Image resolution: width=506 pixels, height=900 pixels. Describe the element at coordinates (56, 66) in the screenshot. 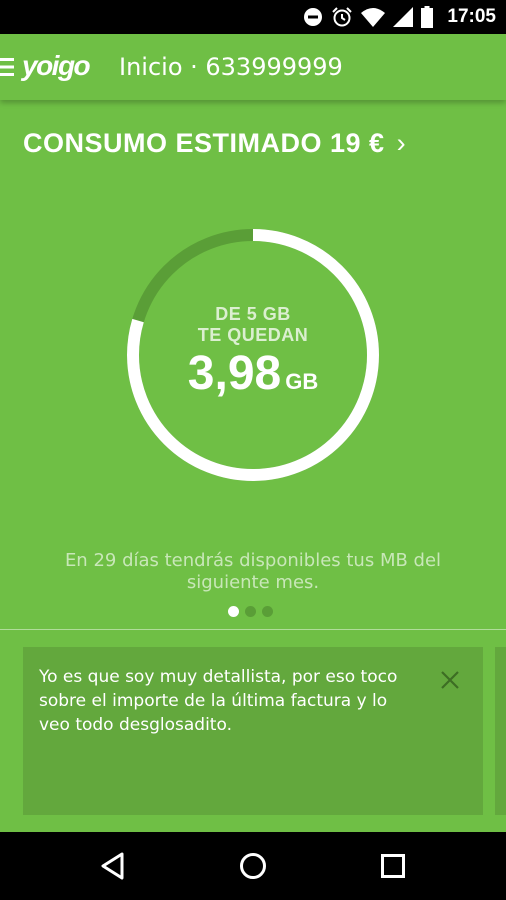

I see `yoigo-logo: yoigo` at that location.